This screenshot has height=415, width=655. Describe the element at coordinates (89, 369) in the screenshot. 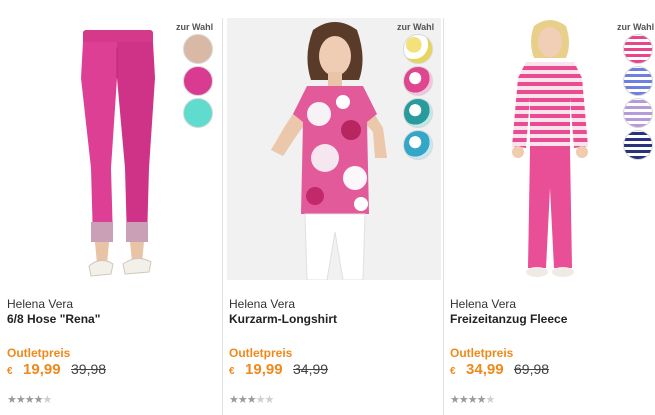

I see `old-price: 39,98` at that location.